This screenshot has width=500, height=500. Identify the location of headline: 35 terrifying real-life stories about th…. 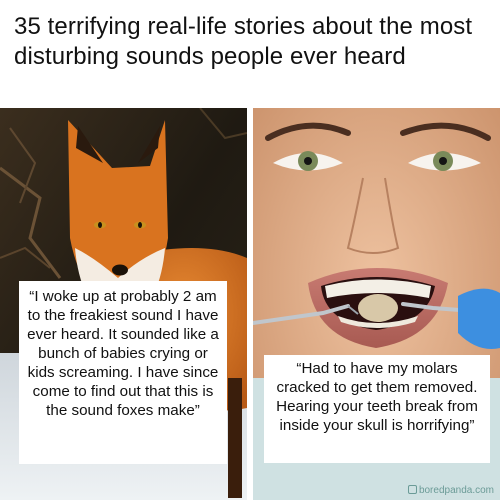
(243, 41).